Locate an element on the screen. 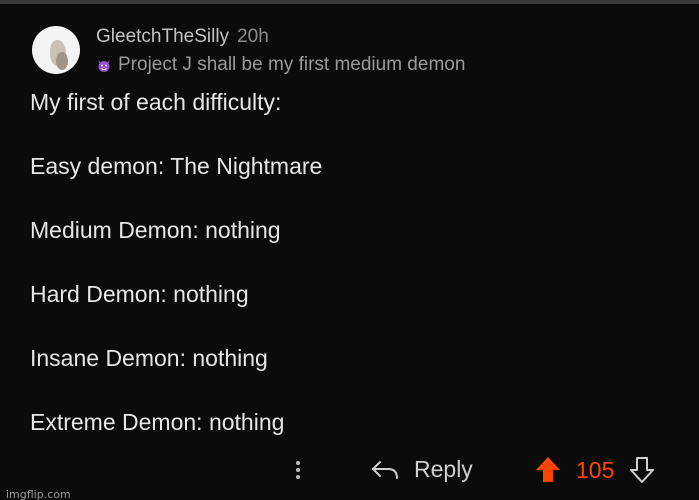 The image size is (699, 500). avatar is located at coordinates (56, 50).